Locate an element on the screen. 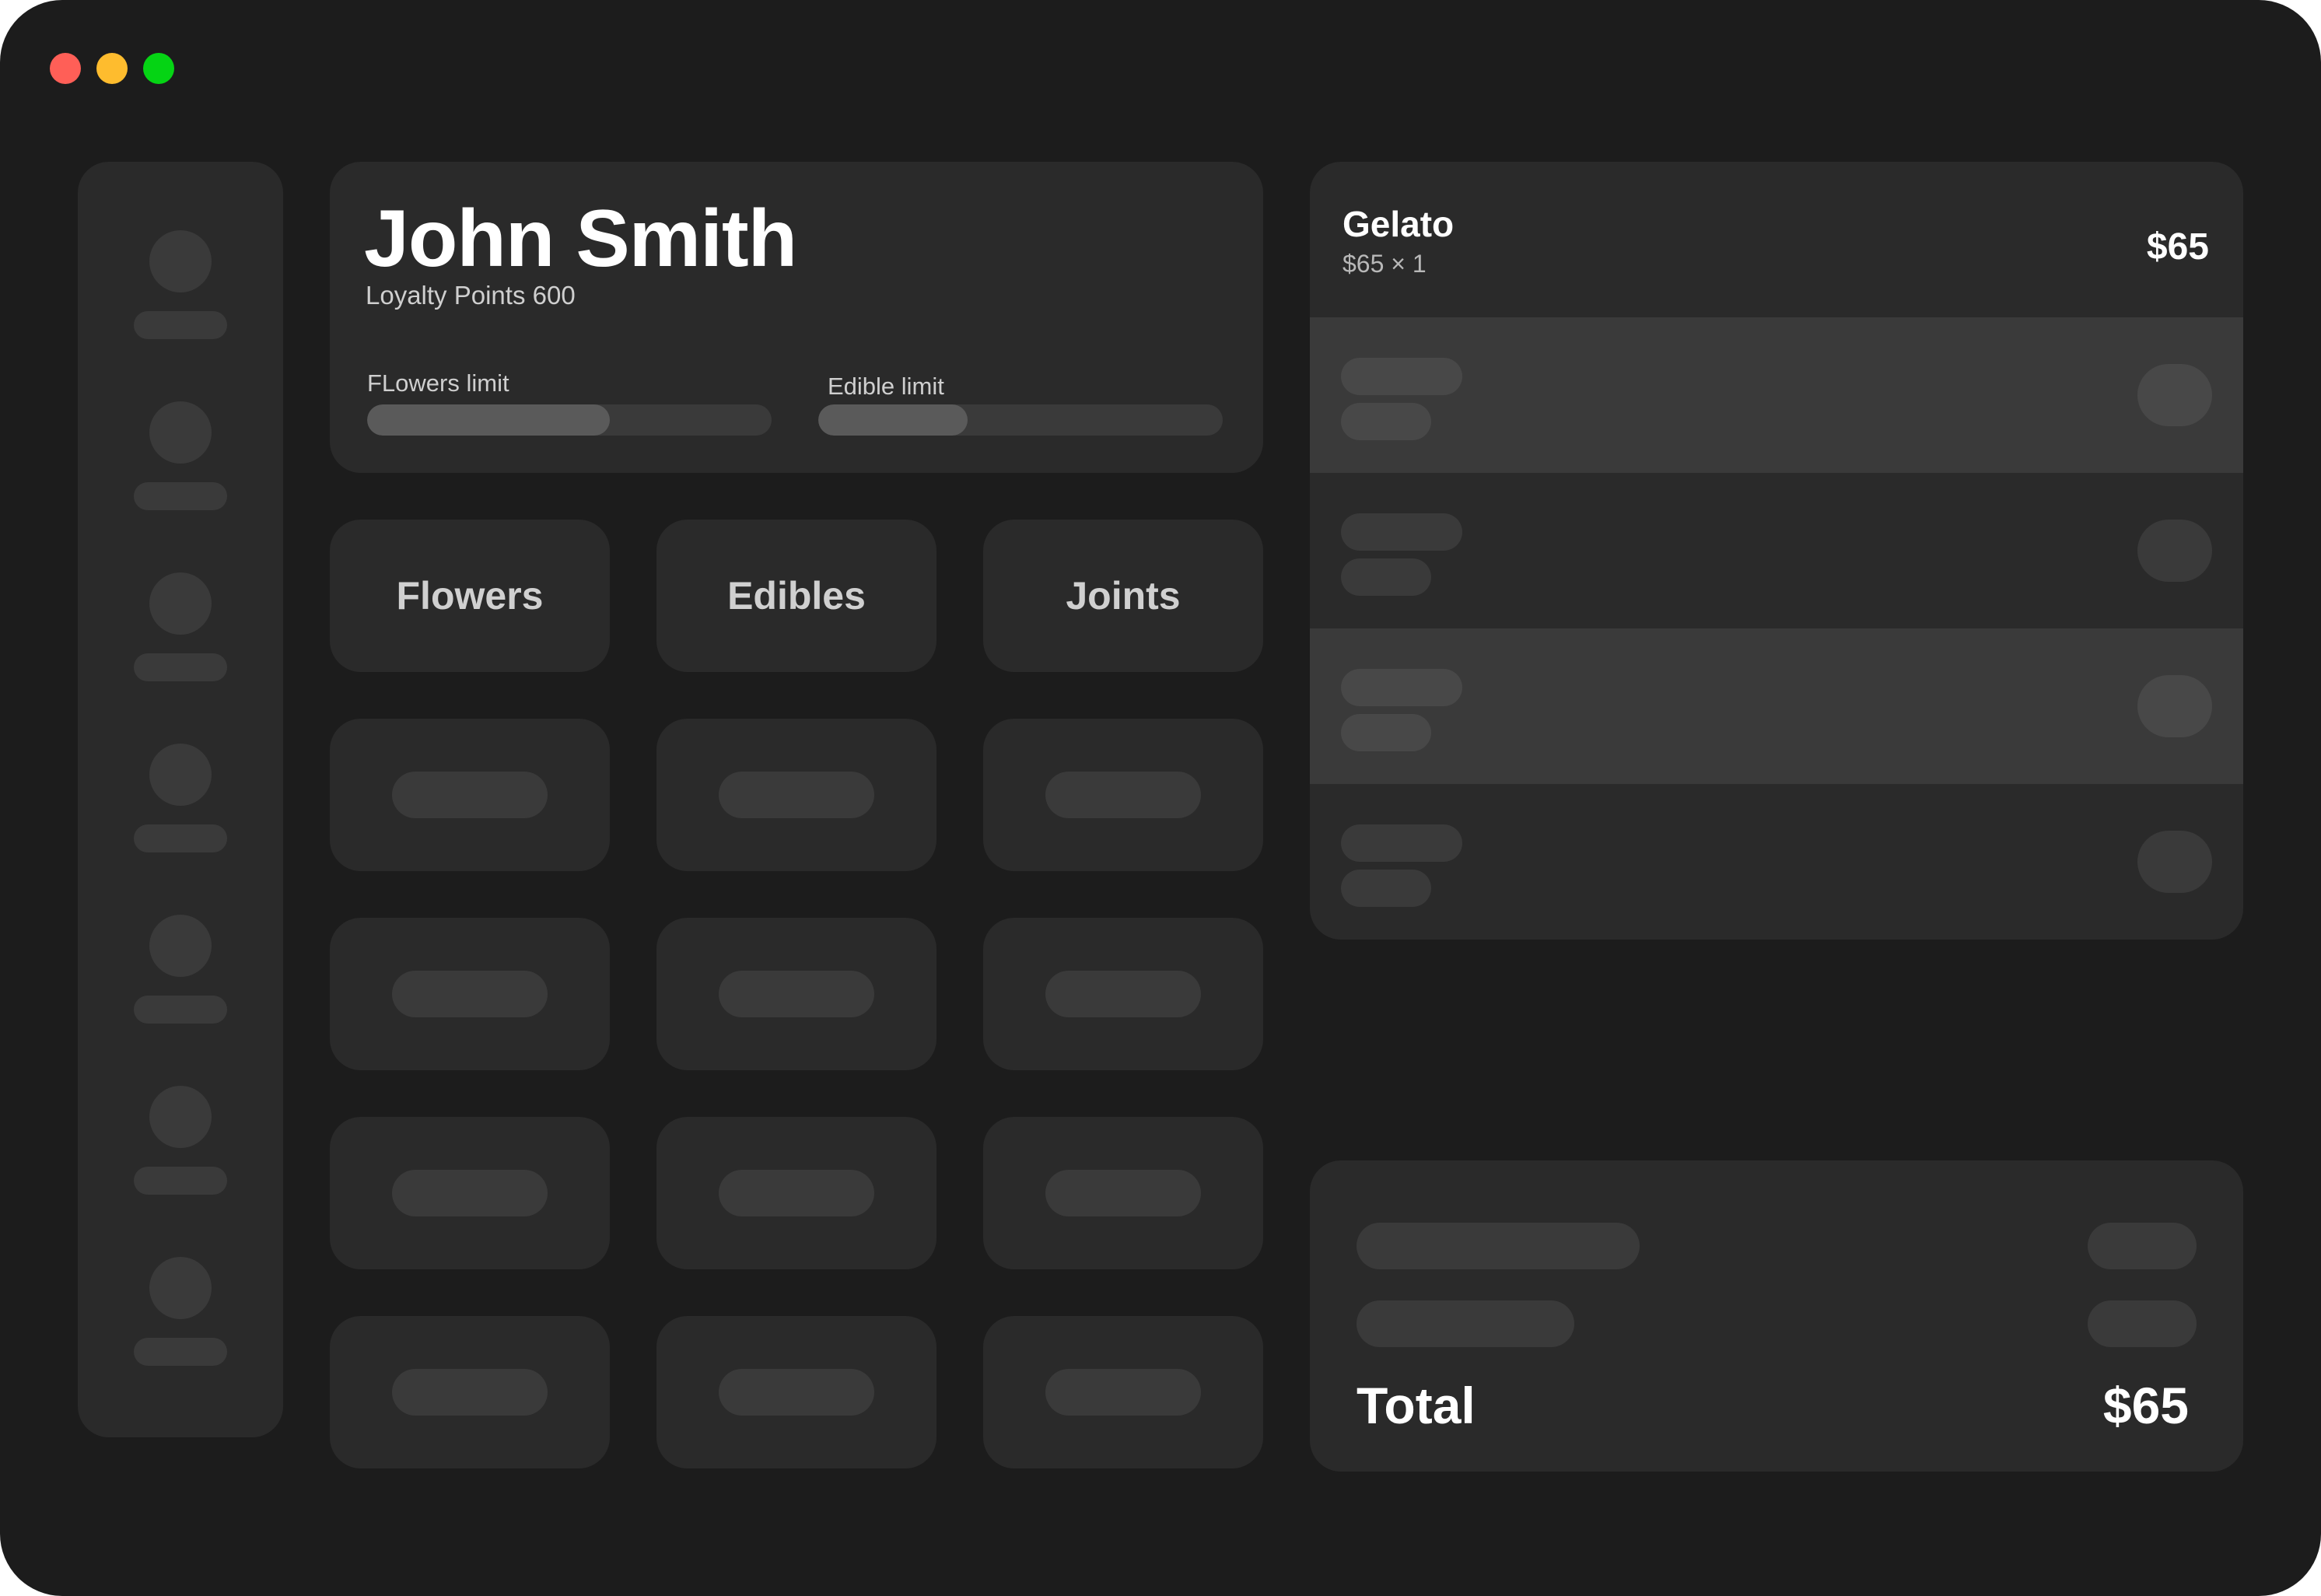  category-joints-button: Joints is located at coordinates (1123, 596).